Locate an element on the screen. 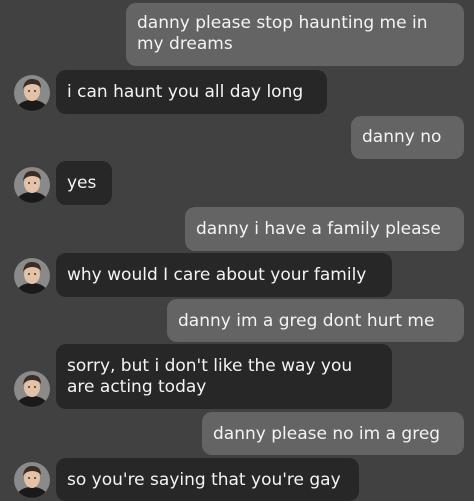 Image resolution: width=474 pixels, height=501 pixels. received-message: so you're saying that you're gay is located at coordinates (207, 479).